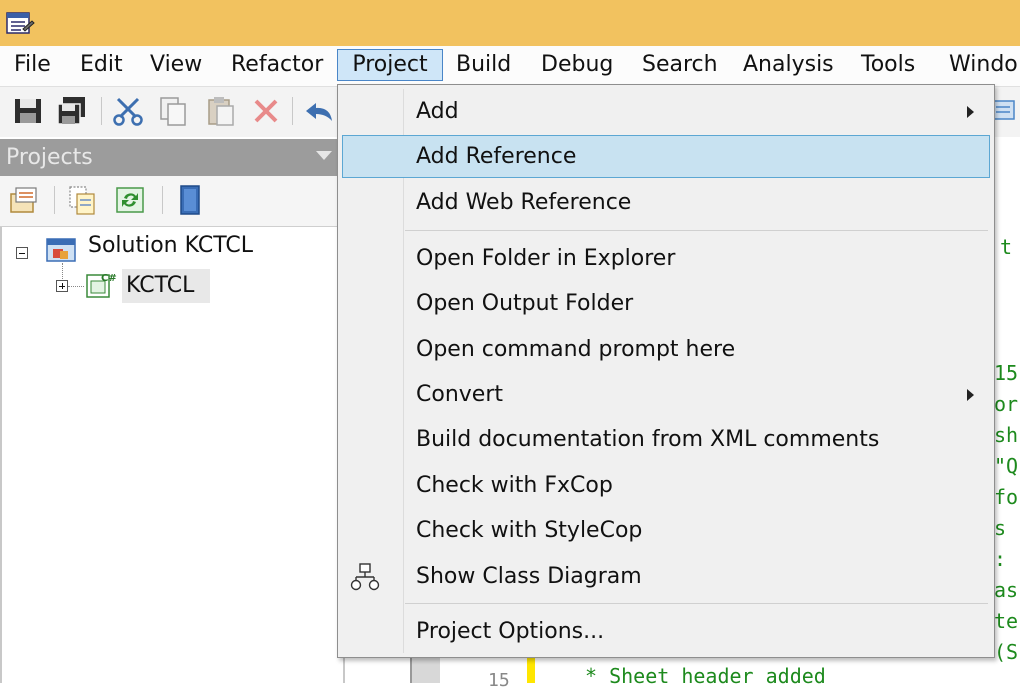 The image size is (1020, 691). I want to click on chevron-down-icon, so click(324, 155).